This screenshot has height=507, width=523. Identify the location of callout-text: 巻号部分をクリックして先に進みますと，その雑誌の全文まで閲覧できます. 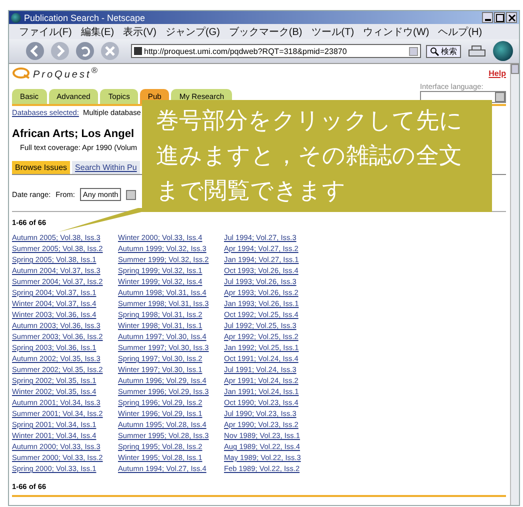
(309, 156).